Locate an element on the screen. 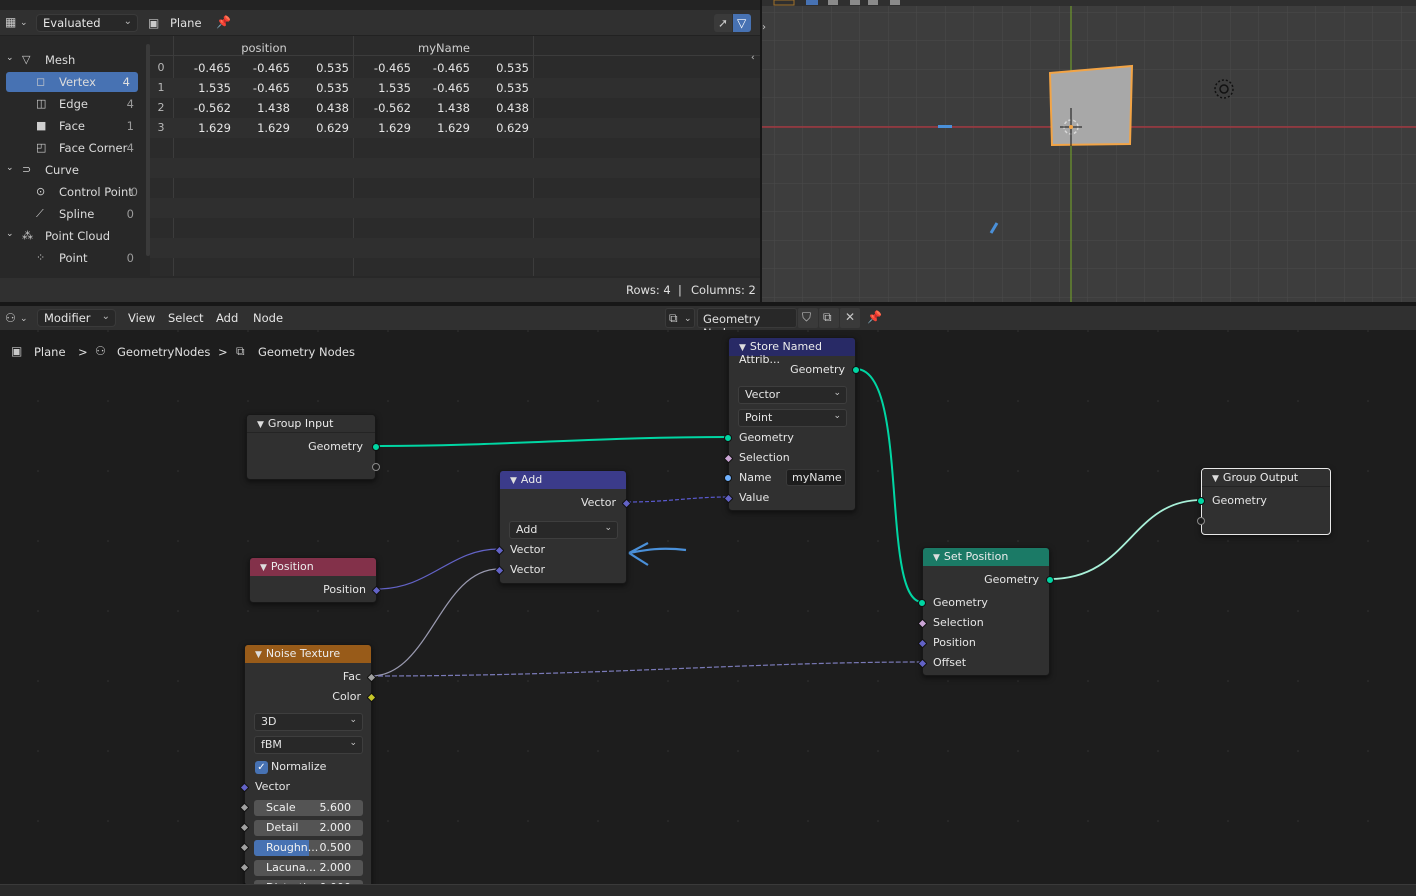 Image resolution: width=1416 pixels, height=896 pixels. breadcrumb-object: Plane is located at coordinates (50, 352).